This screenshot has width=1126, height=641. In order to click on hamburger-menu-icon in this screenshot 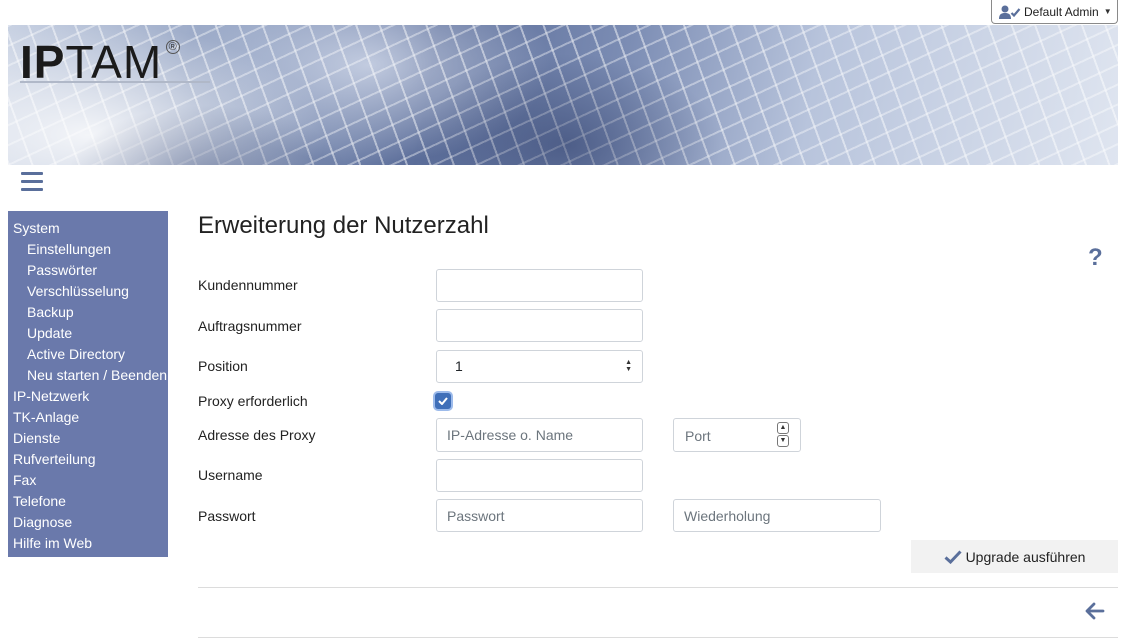, I will do `click(32, 182)`.